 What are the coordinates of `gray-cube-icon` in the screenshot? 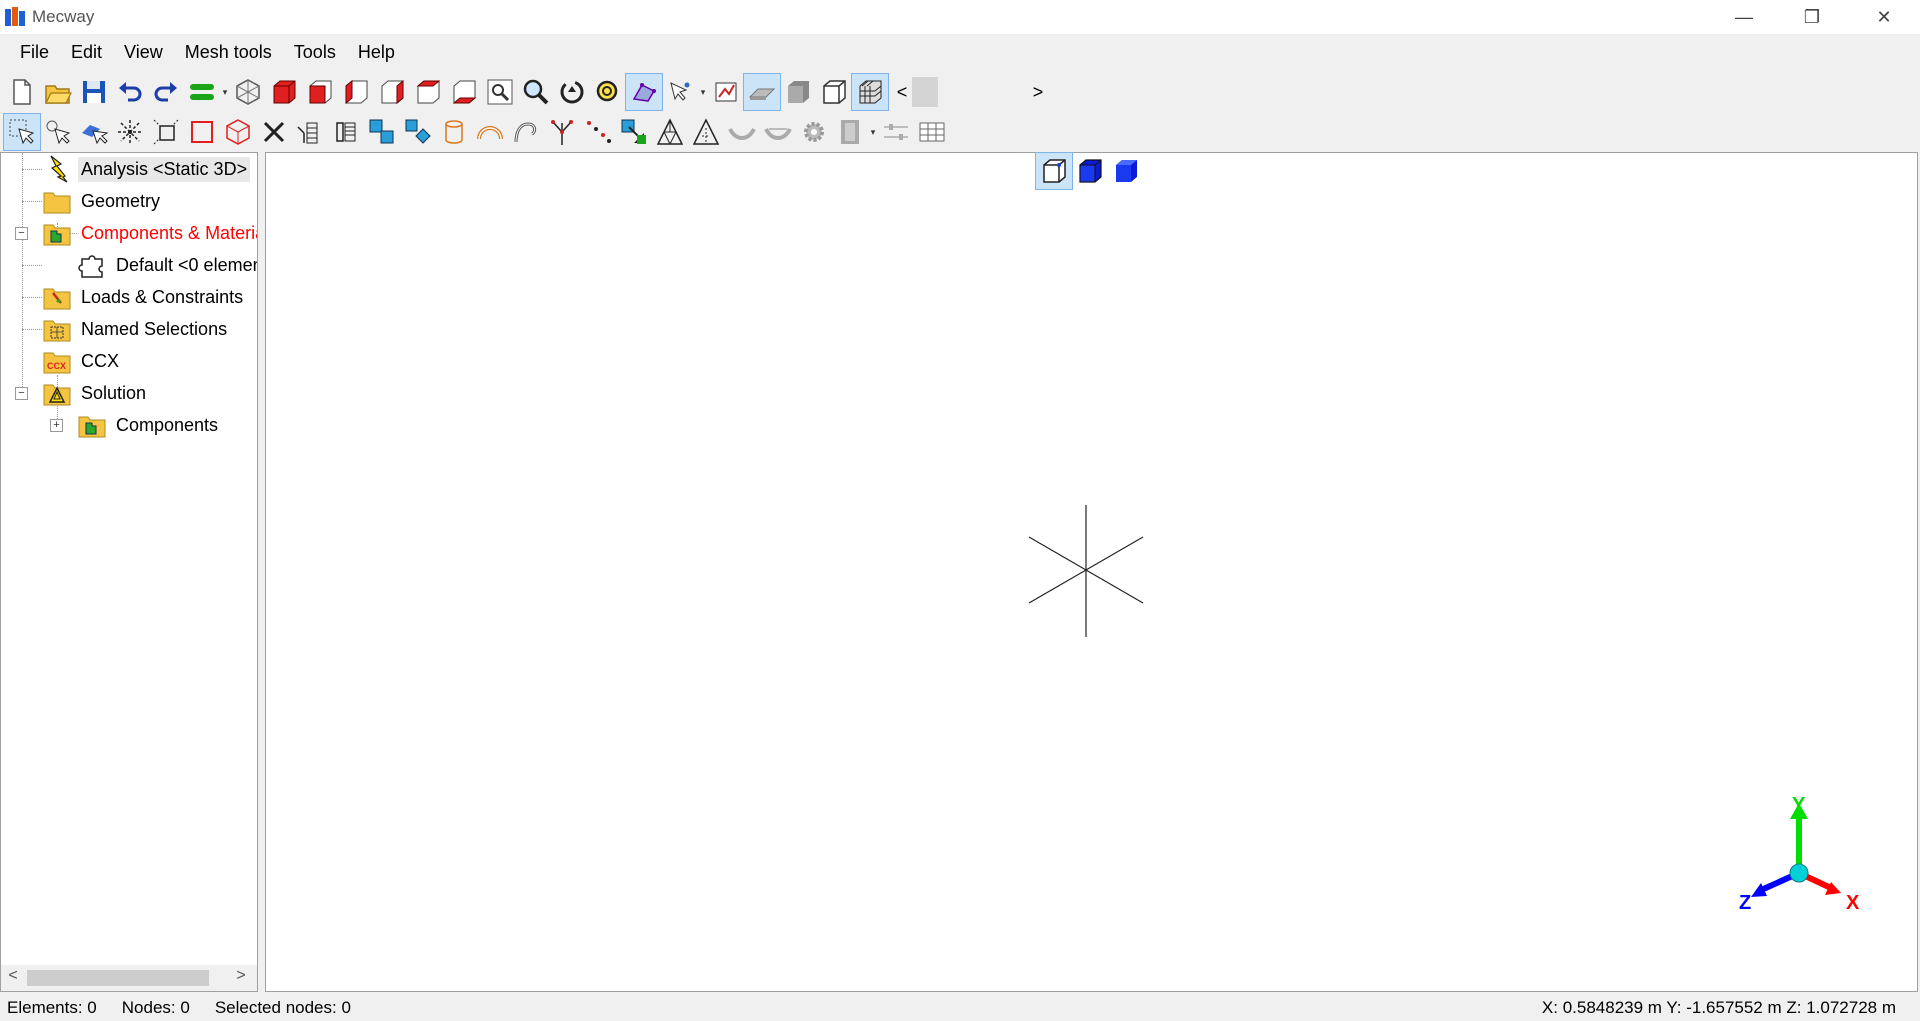 It's located at (798, 92).